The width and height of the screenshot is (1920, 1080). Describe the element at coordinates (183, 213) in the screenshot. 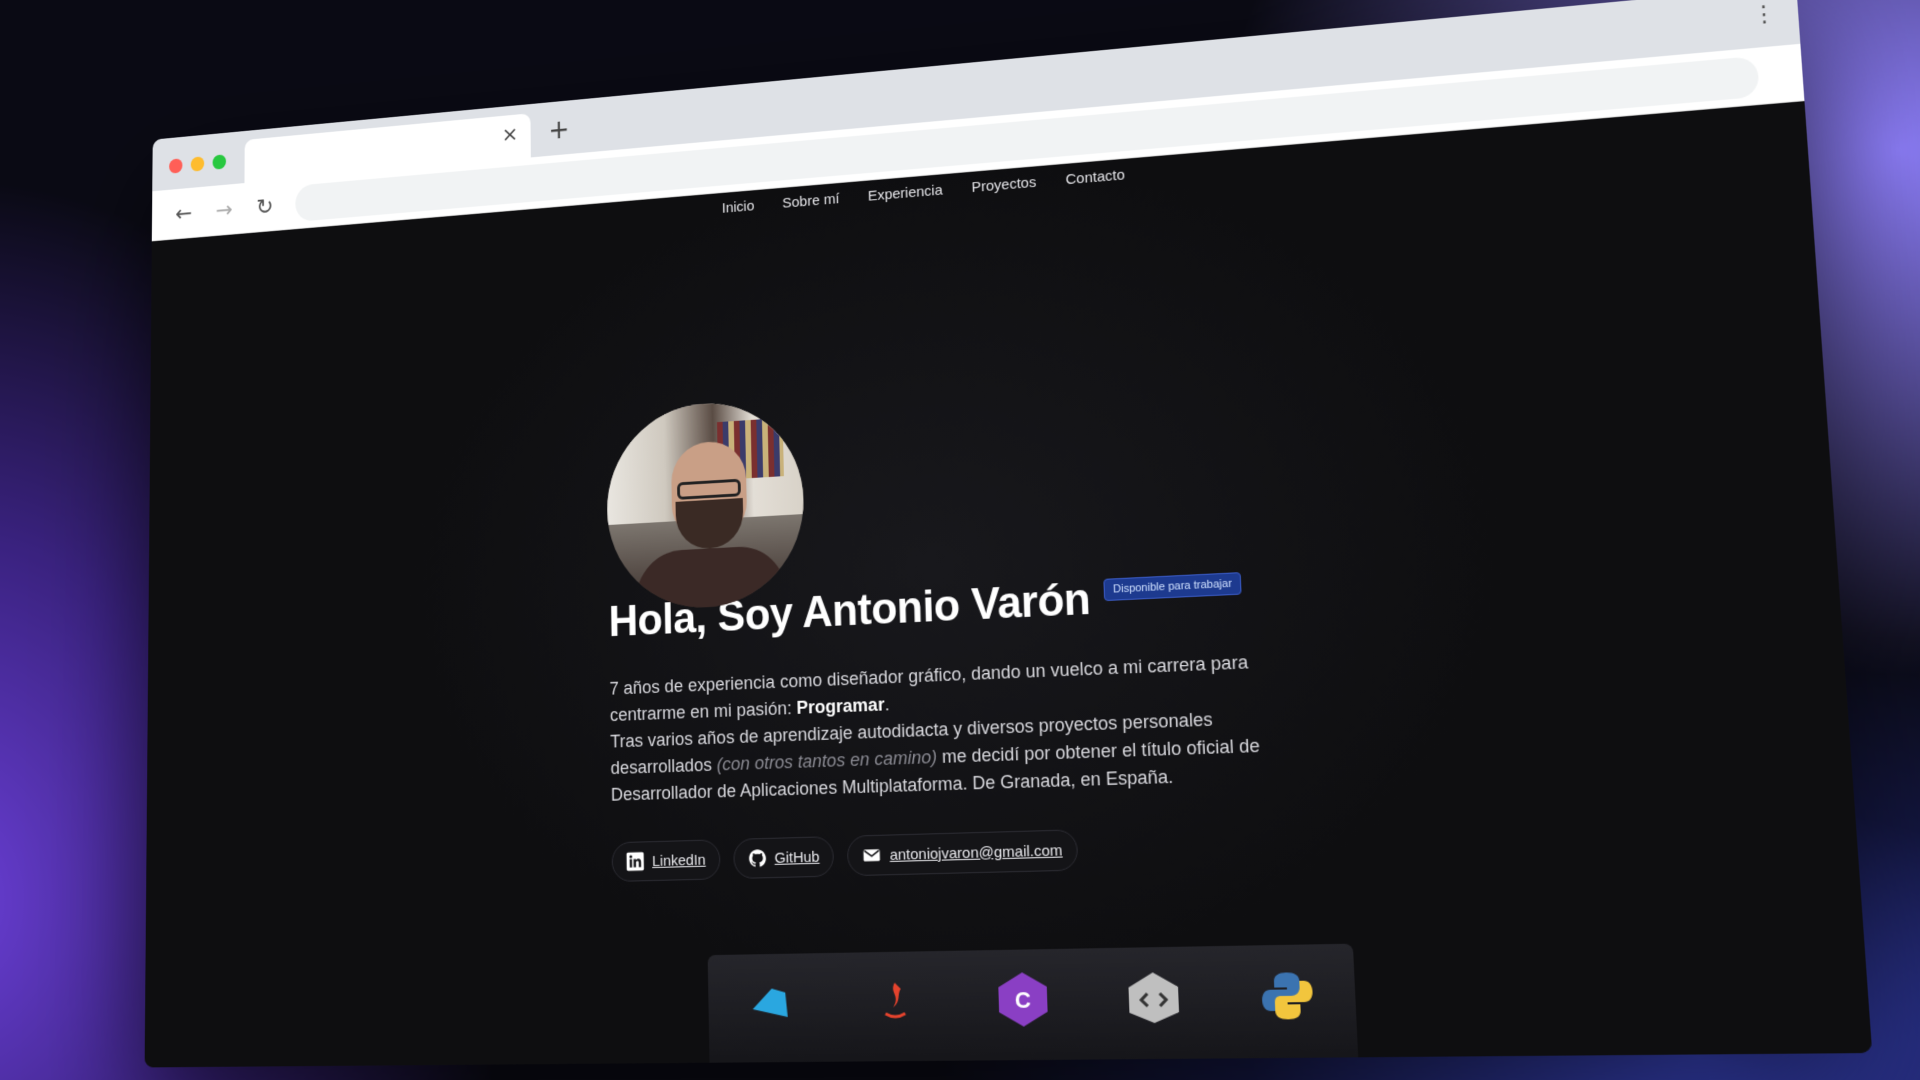

I see `back-arrow-icon: ←` at that location.